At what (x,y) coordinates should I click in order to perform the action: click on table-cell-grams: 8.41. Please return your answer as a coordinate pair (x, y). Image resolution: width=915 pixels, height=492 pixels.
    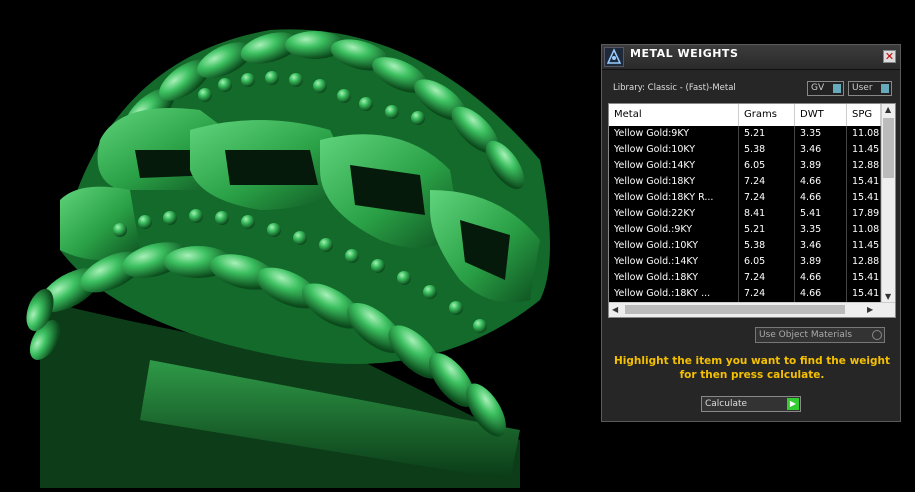
    Looking at the image, I should click on (767, 214).